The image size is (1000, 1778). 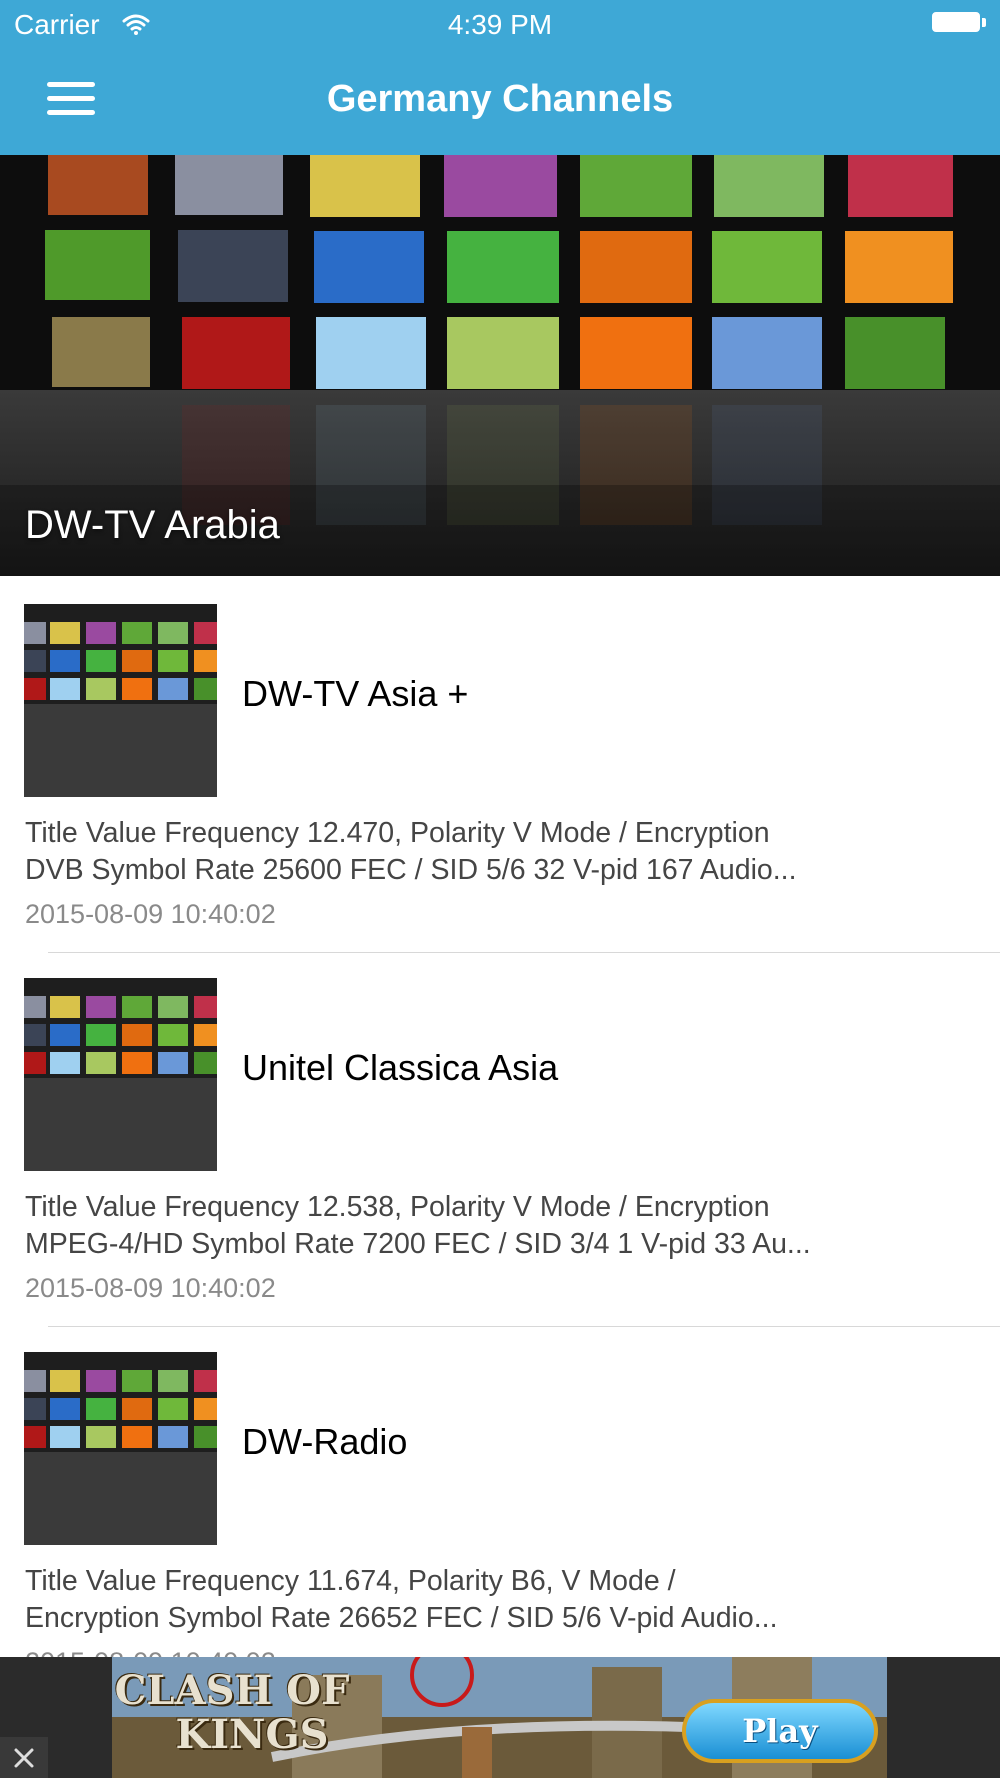 I want to click on channel-title: DW-TV Asia +, so click(x=355, y=693).